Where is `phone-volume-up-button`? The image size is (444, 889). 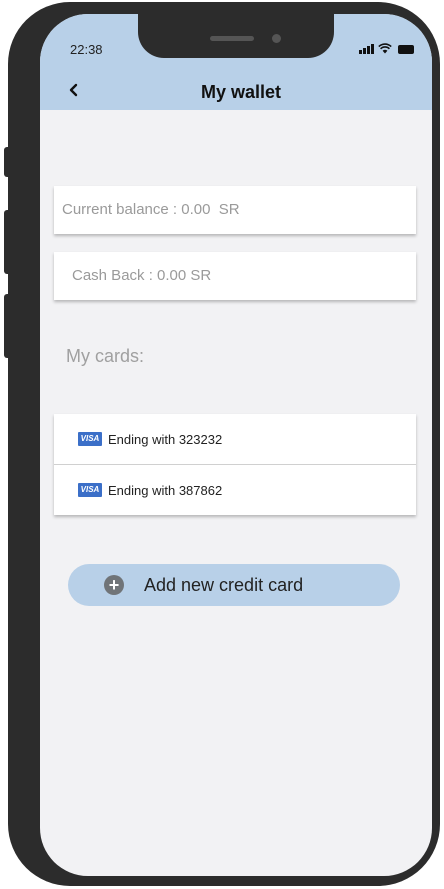
phone-volume-up-button is located at coordinates (7, 242).